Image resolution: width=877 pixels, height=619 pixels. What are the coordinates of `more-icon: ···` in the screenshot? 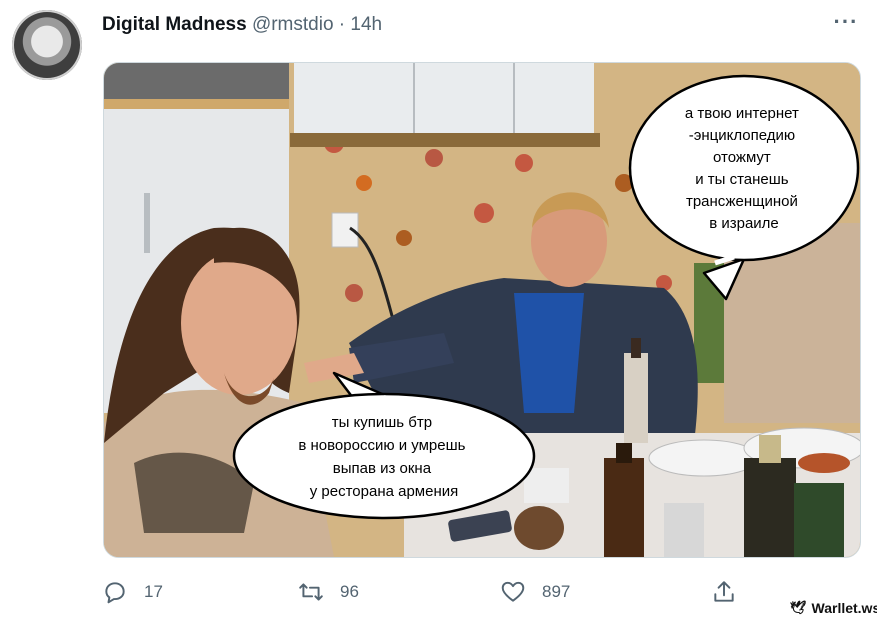 It's located at (846, 21).